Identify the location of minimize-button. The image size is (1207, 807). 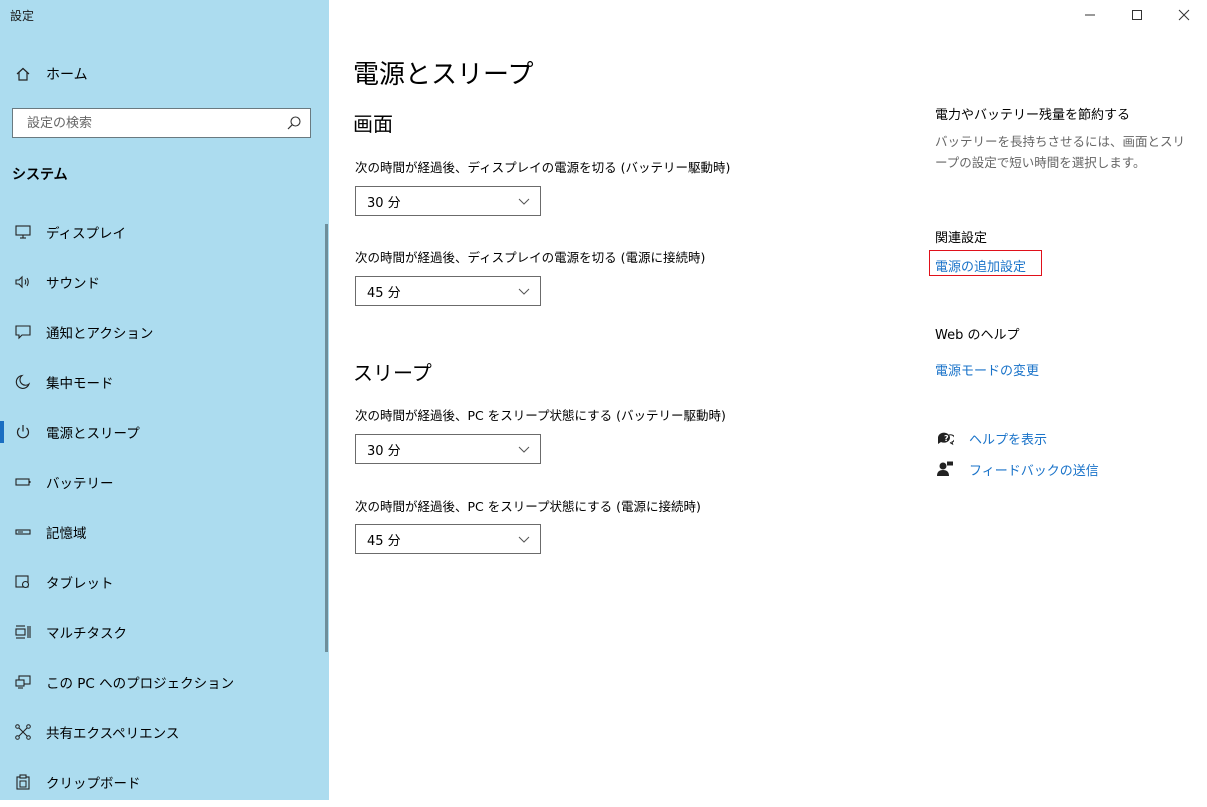
(1090, 15).